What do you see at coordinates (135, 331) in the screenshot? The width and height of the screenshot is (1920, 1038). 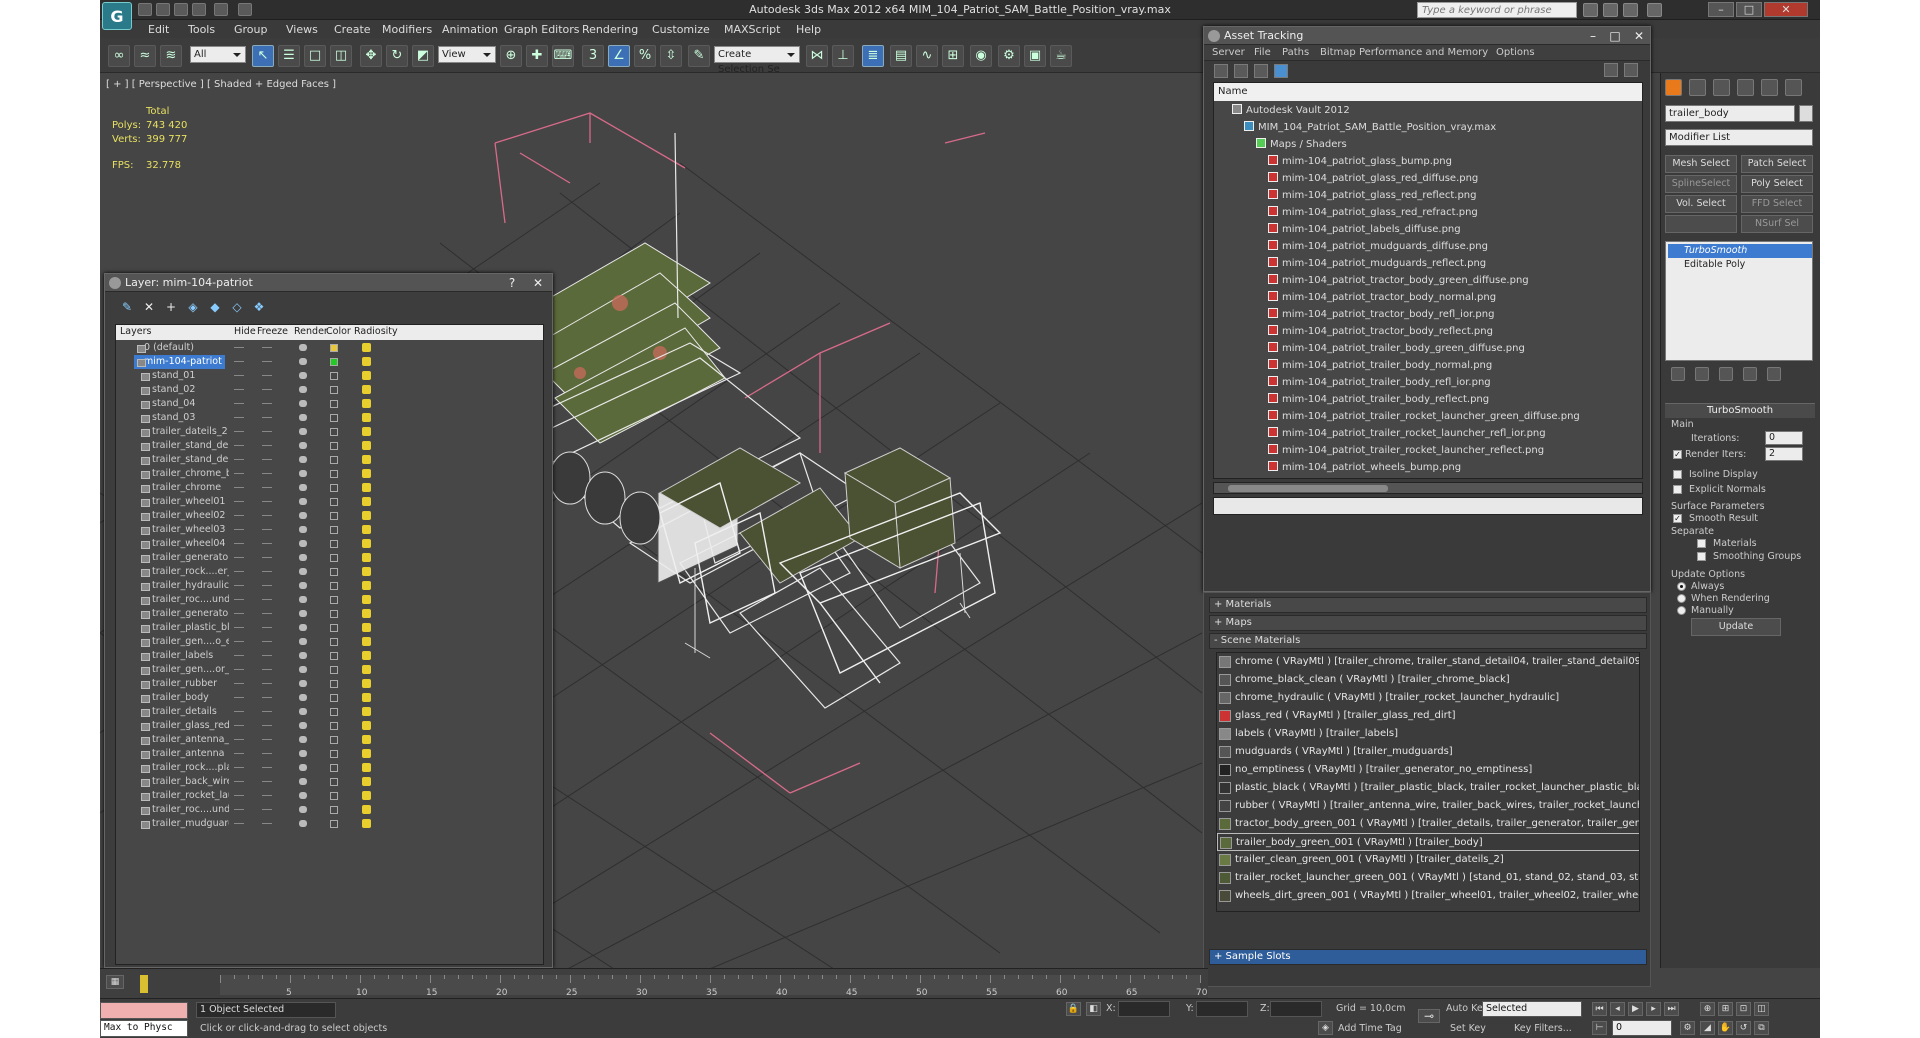 I see `col-layers: Layers` at bounding box center [135, 331].